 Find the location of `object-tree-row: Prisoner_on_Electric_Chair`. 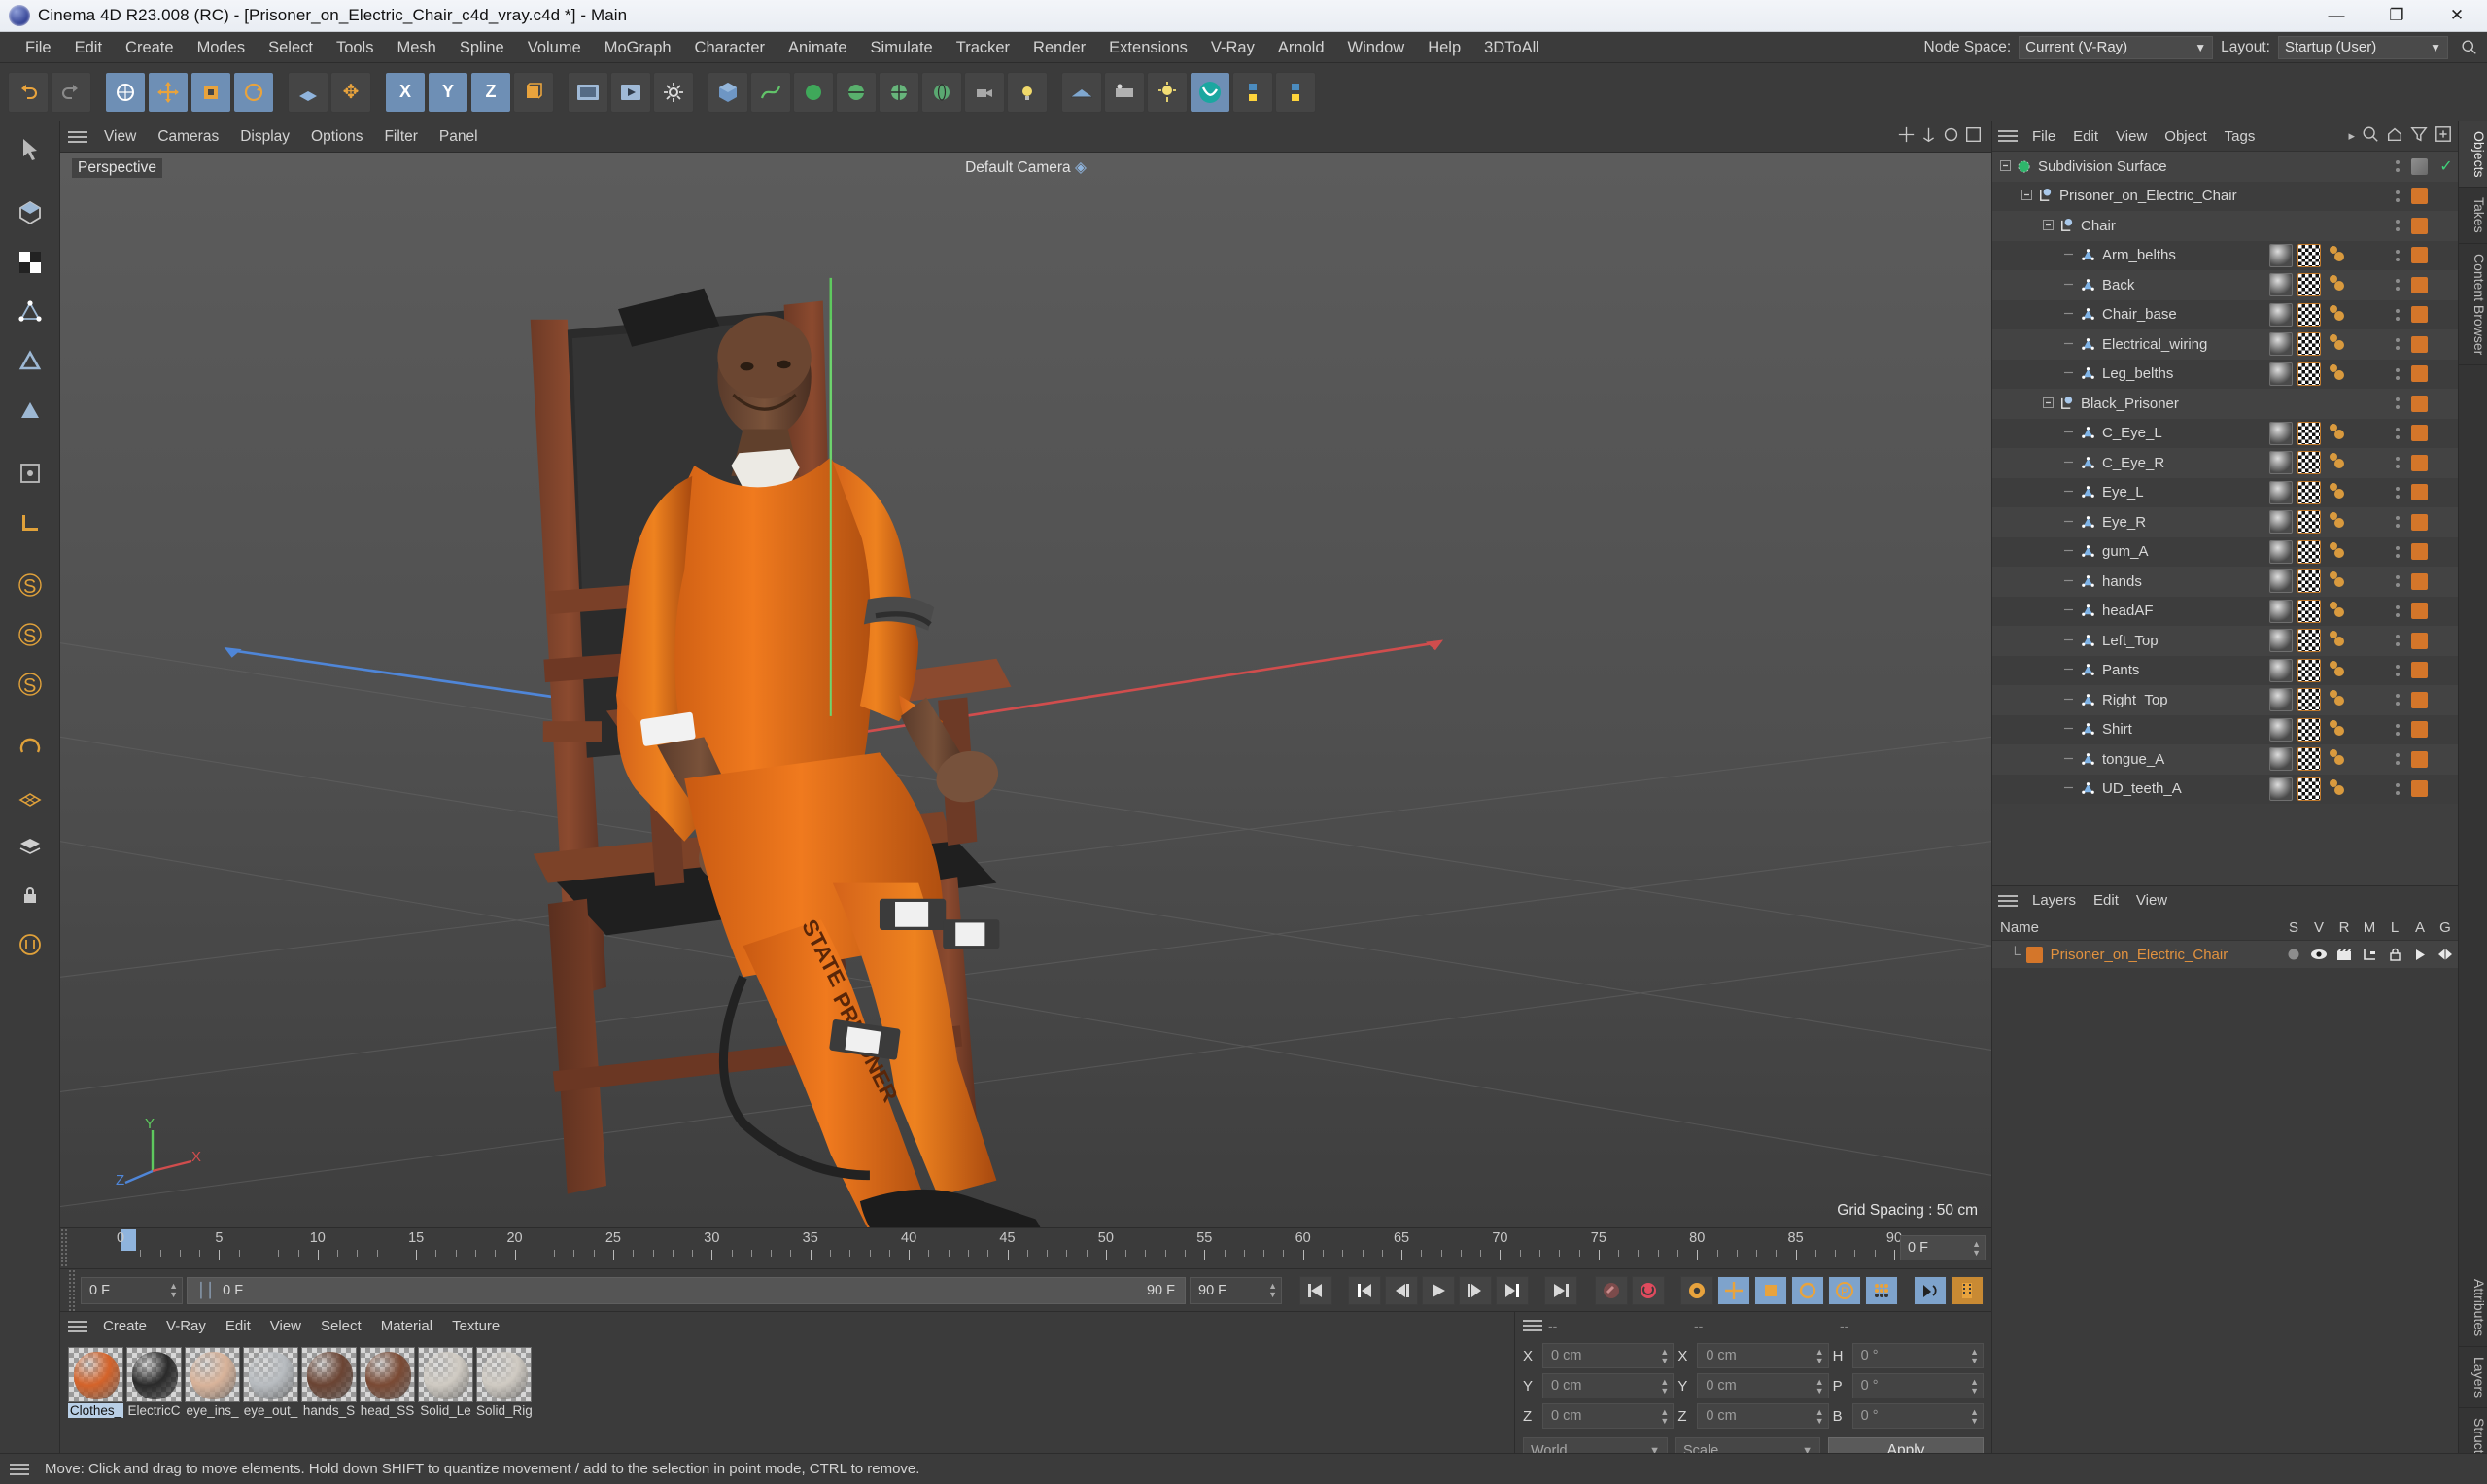

object-tree-row: Prisoner_on_Electric_Chair is located at coordinates (2225, 196).